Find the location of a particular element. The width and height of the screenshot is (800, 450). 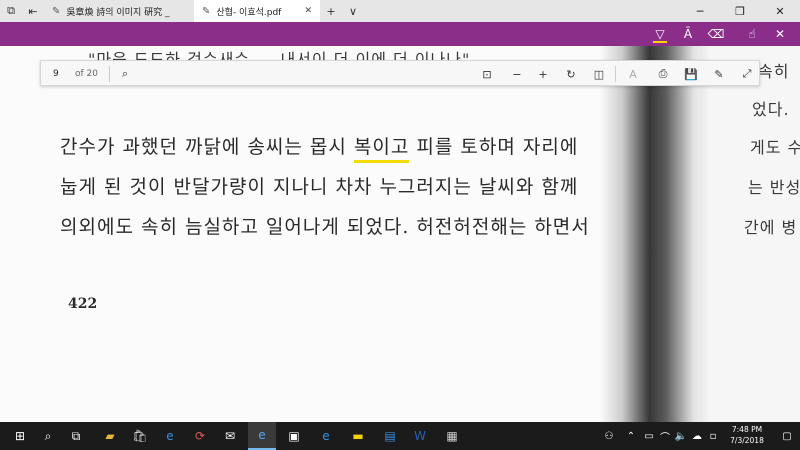

rotate-button: ↻ is located at coordinates (571, 74).